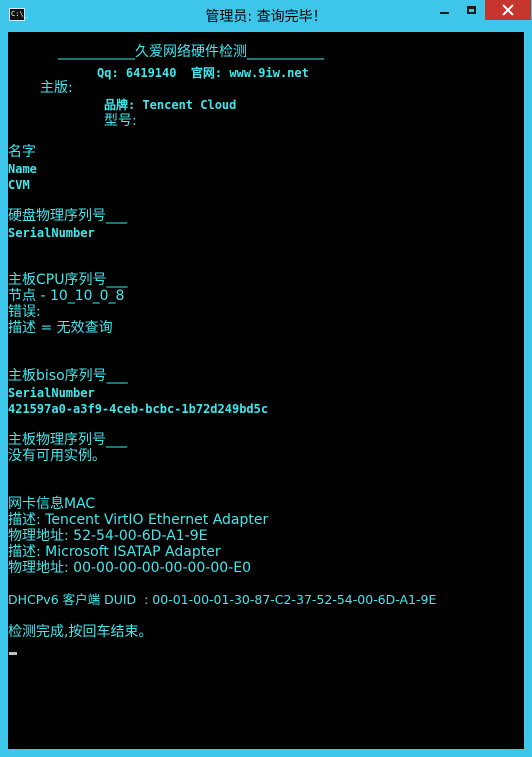  Describe the element at coordinates (108, 536) in the screenshot. I see `nic-mac-1: 物理地址: 52-54-00-6D-A1-9E` at that location.